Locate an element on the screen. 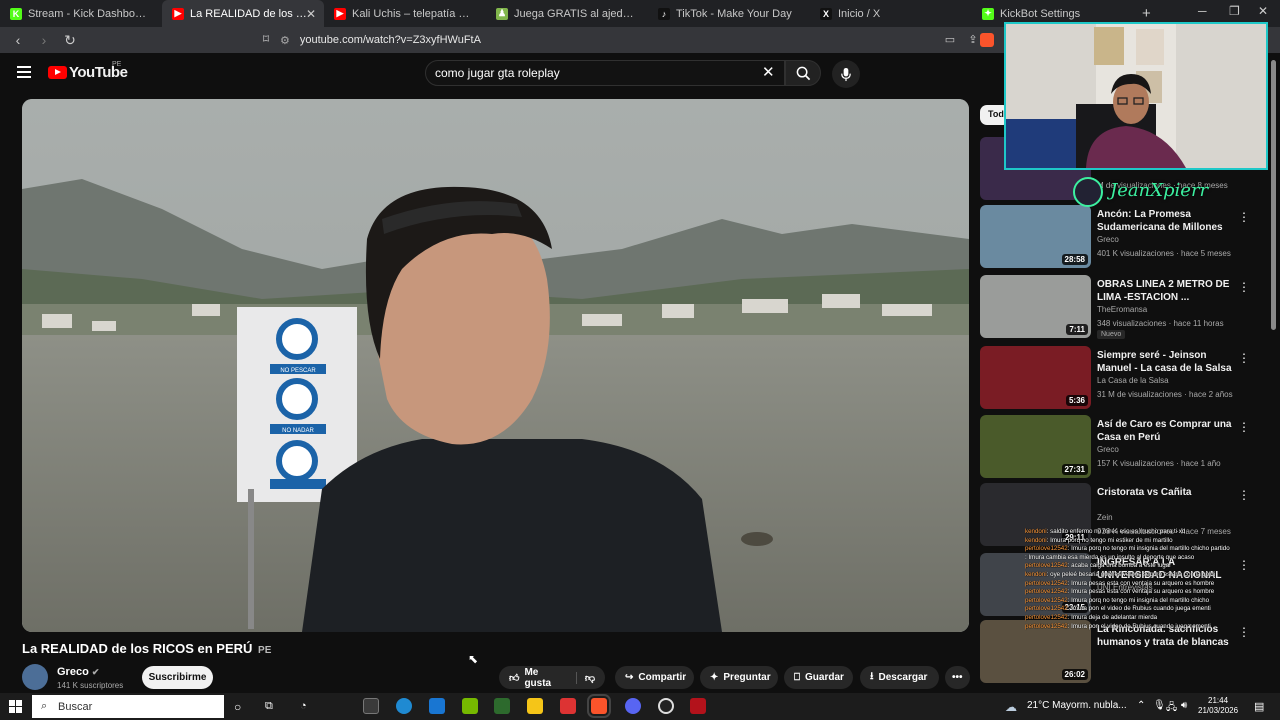 This screenshot has height=720, width=1280. more-actions-button: ••• is located at coordinates (957, 677).